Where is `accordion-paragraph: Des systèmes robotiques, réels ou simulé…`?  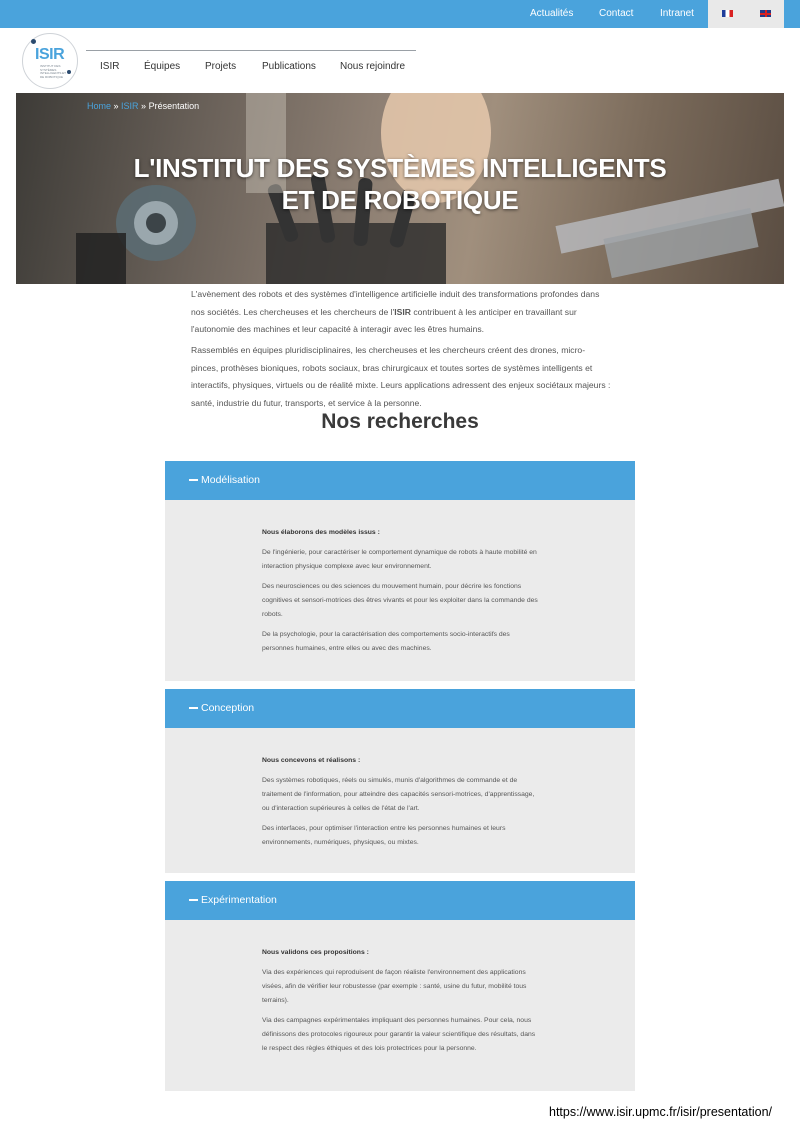 accordion-paragraph: Des systèmes robotiques, réels ou simulé… is located at coordinates (398, 794).